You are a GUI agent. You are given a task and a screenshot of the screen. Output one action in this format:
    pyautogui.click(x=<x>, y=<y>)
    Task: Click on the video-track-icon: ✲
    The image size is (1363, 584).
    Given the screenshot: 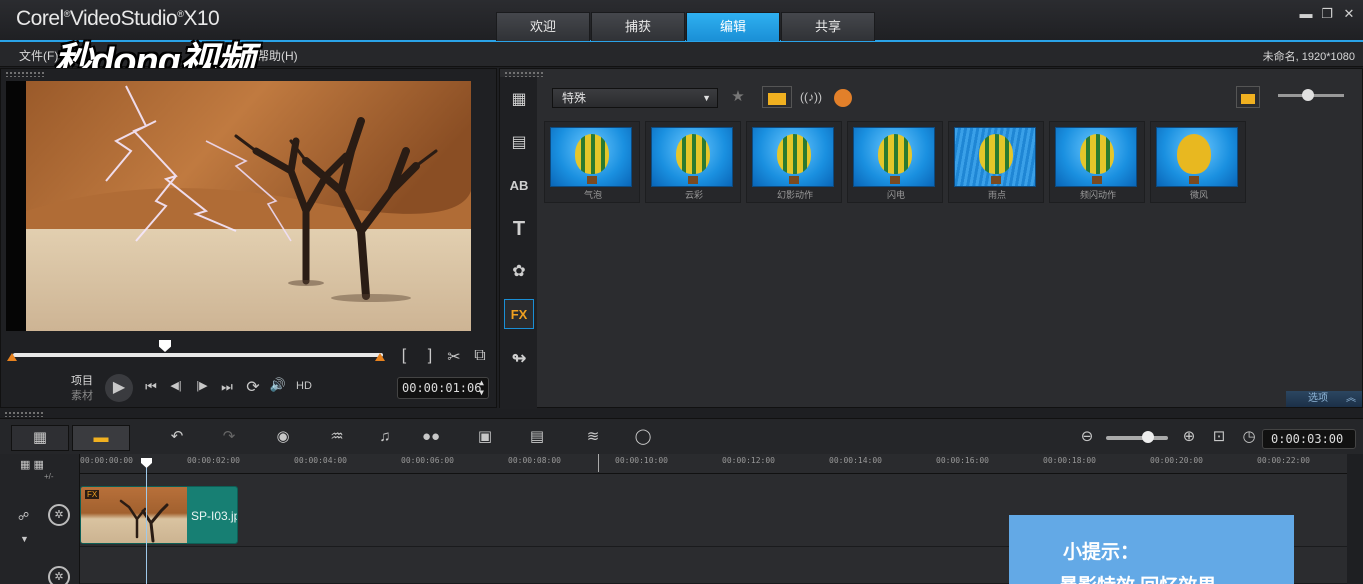 What is the action you would take?
    pyautogui.click(x=59, y=515)
    